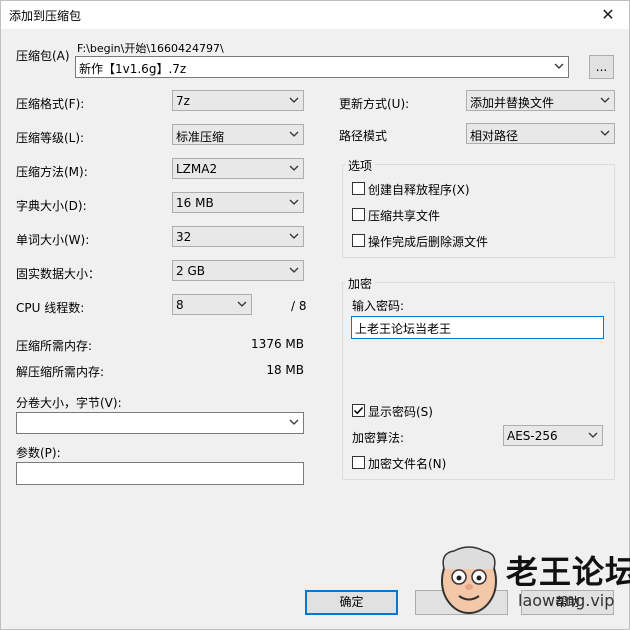 This screenshot has width=630, height=630. What do you see at coordinates (363, 136) in the screenshot?
I see `pathmode-label: 路径模式` at bounding box center [363, 136].